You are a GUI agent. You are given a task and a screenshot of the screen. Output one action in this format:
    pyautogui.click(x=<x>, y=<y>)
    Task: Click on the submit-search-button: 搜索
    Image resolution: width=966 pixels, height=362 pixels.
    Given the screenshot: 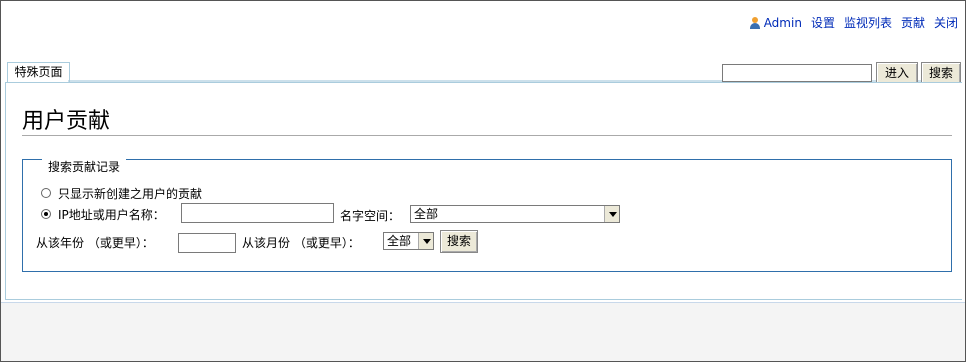 What is the action you would take?
    pyautogui.click(x=459, y=241)
    